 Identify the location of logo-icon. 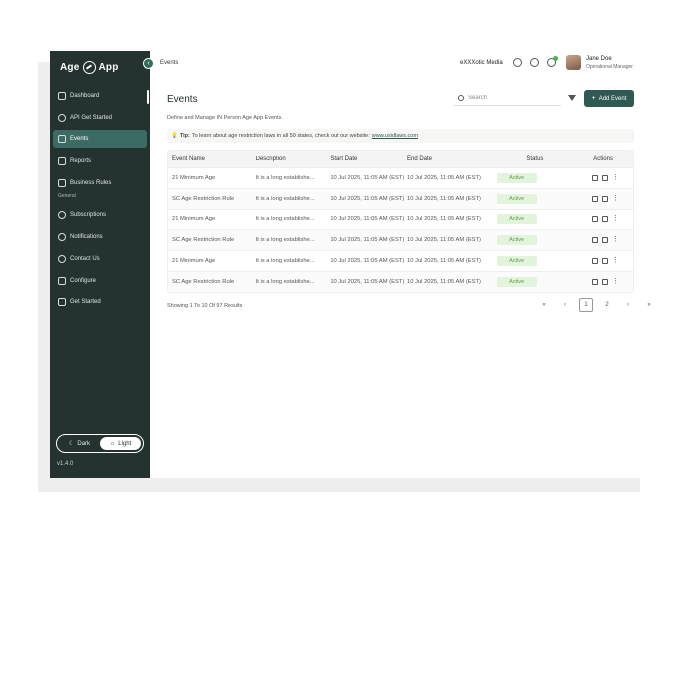
(89, 67).